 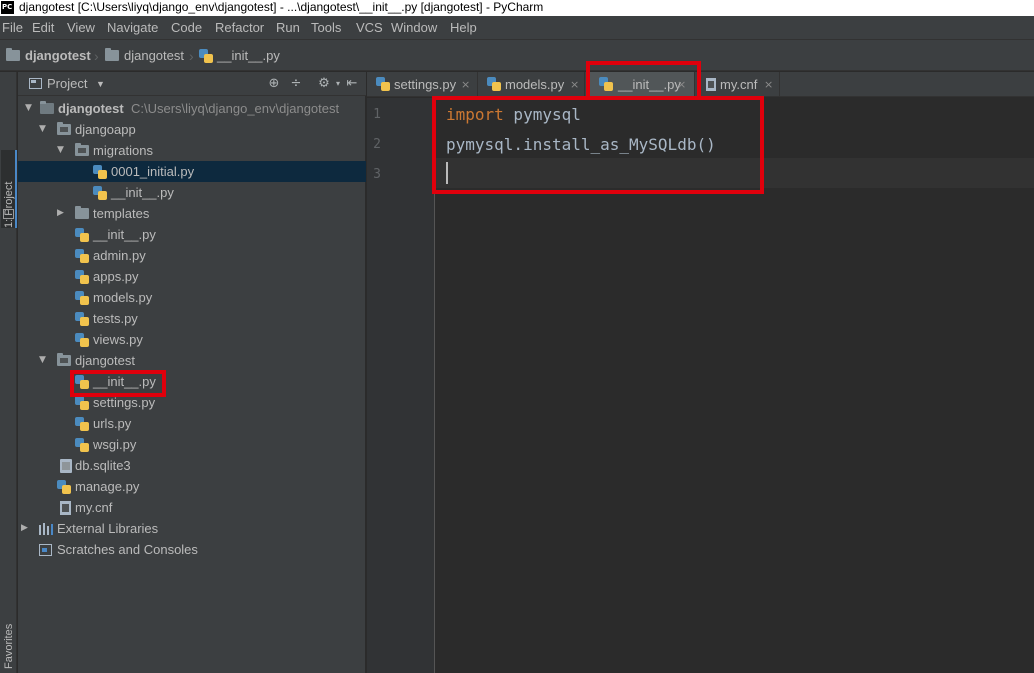 I want to click on tree-item-tests: tests.py, so click(x=192, y=318).